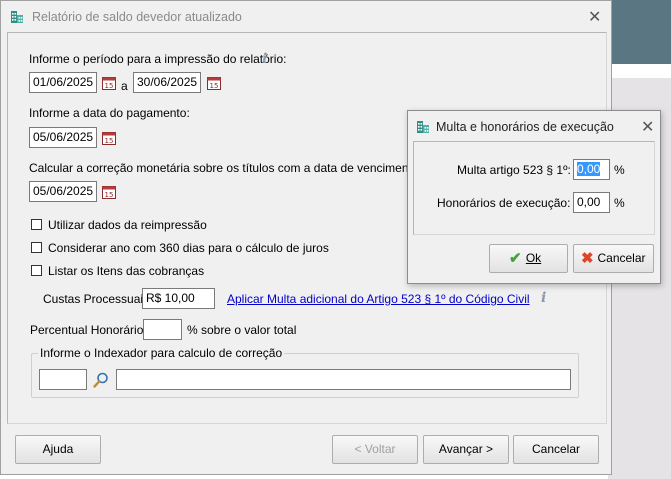 The height and width of the screenshot is (479, 671). Describe the element at coordinates (591, 202) in the screenshot. I see `honorarios-exec-input: 0,00` at that location.